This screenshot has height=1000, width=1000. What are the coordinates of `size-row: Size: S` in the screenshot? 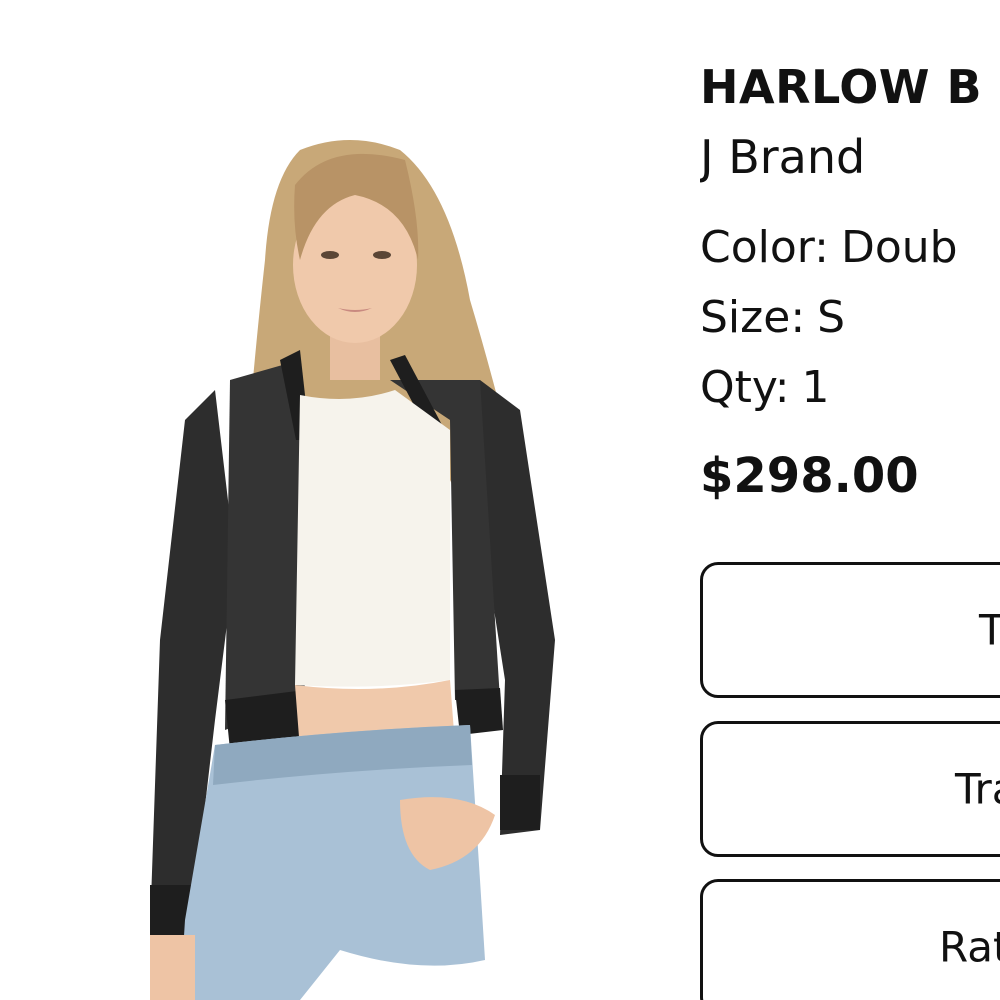 It's located at (772, 317).